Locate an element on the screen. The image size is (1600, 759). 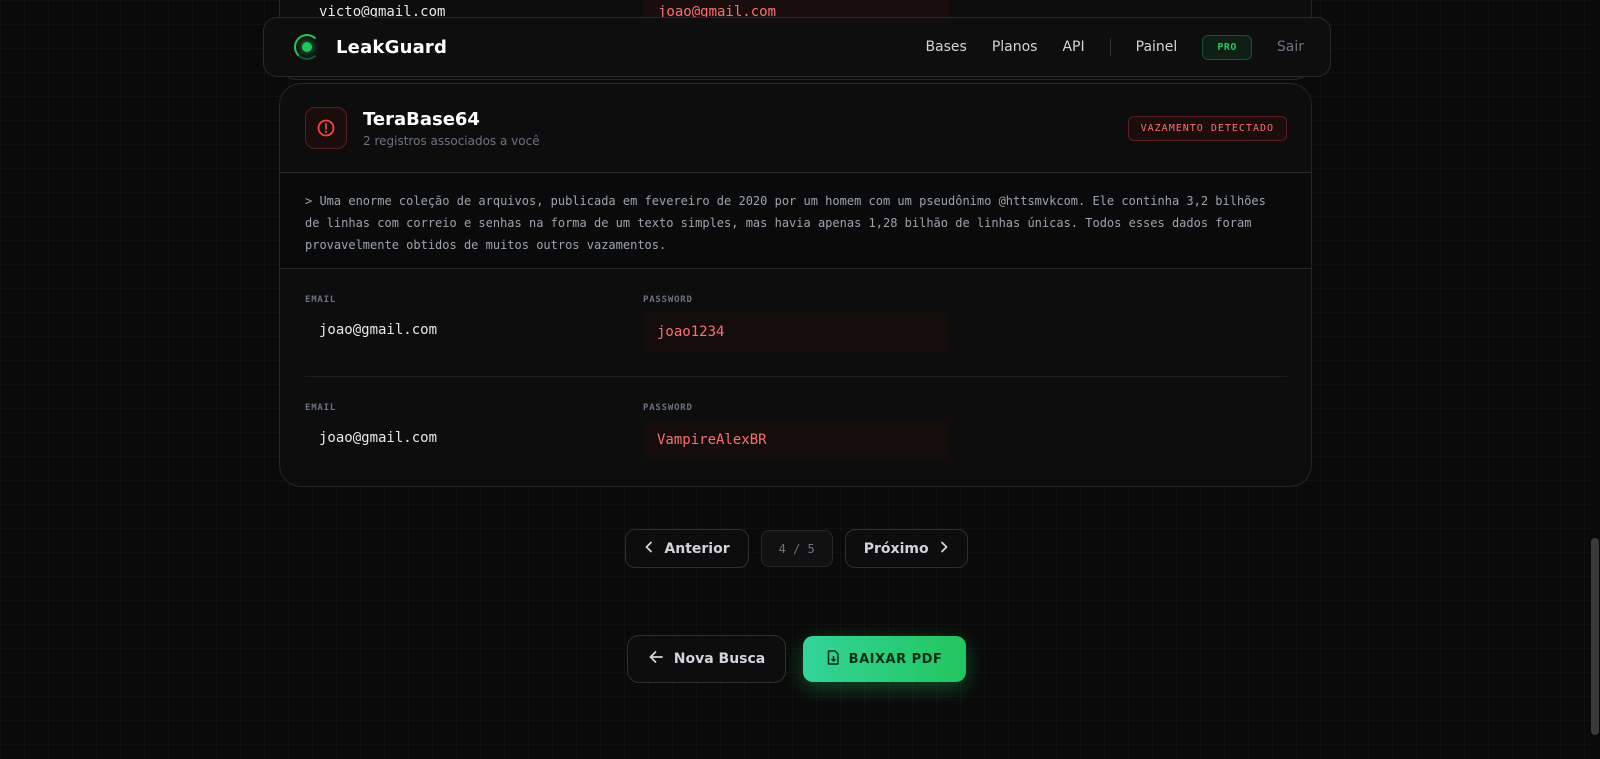
page-indicator: 4 / 5 is located at coordinates (796, 548).